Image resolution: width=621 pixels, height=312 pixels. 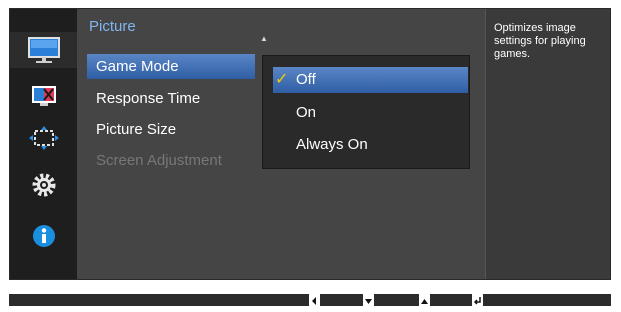 I want to click on category-onscreen-display, so click(x=43, y=139).